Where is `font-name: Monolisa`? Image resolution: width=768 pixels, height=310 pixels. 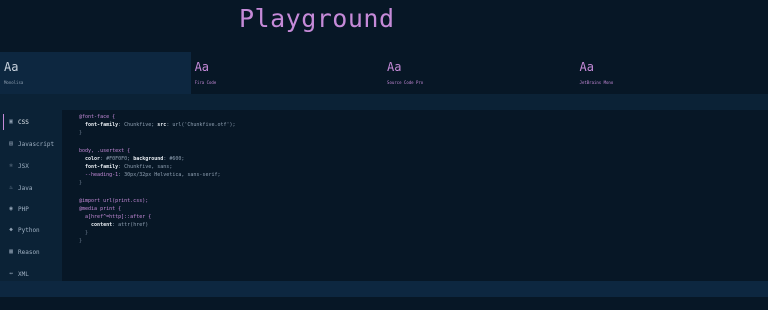
font-name: Monolisa is located at coordinates (14, 82).